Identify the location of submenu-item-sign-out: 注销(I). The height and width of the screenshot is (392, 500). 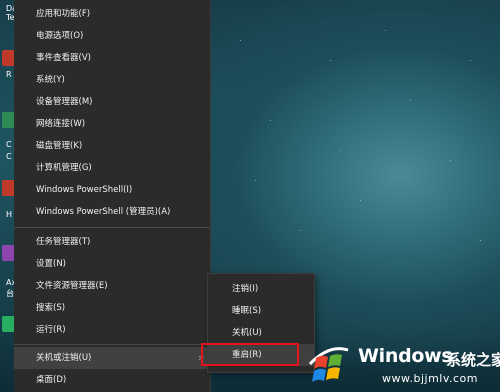
(261, 289).